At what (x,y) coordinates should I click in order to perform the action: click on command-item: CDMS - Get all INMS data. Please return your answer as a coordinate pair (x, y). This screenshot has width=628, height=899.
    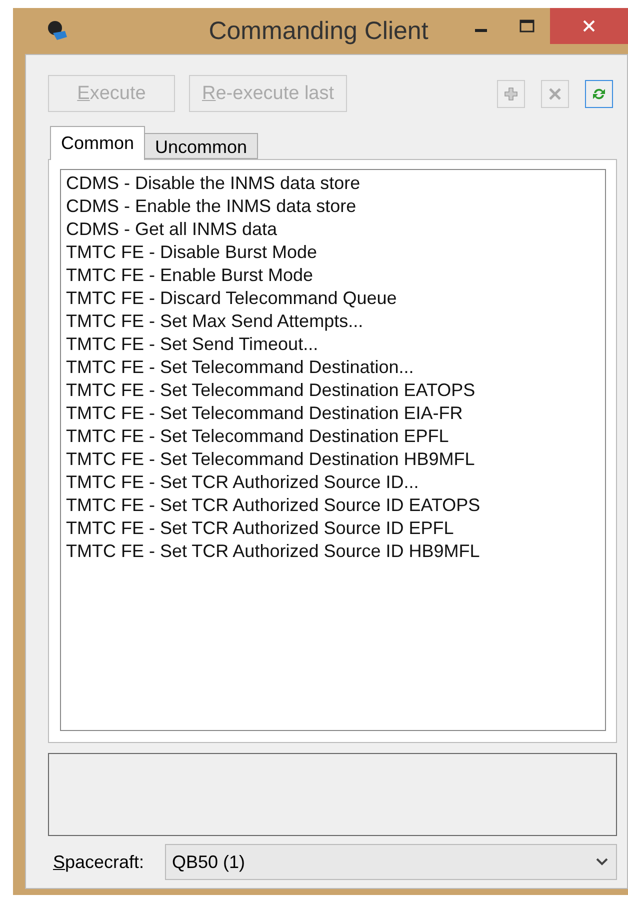
    Looking at the image, I should click on (333, 229).